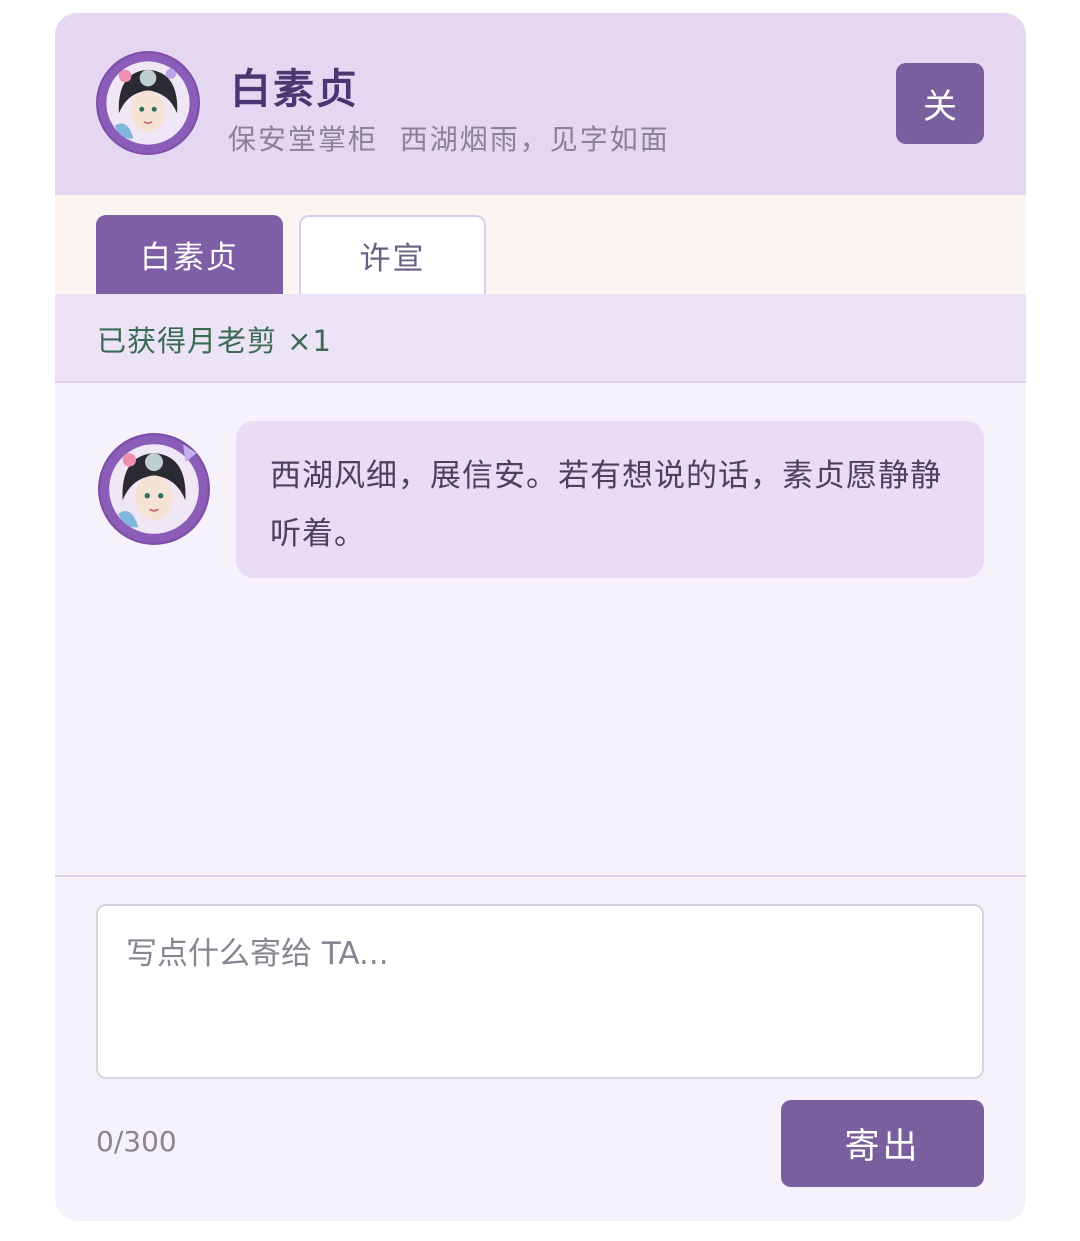  Describe the element at coordinates (610, 499) in the screenshot. I see `message-bubble: 西湖风细，展信安。若有想说的话，素贞愿静静听着。` at that location.